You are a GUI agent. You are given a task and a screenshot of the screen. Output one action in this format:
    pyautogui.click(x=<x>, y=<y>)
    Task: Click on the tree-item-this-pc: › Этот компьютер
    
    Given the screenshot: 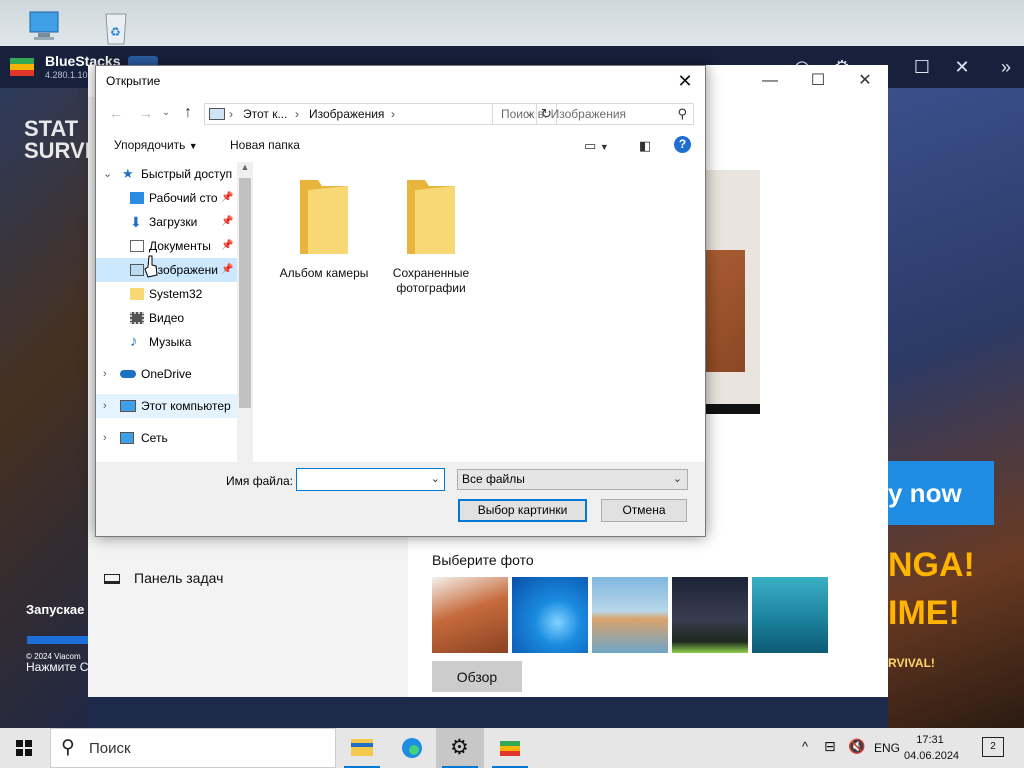 What is the action you would take?
    pyautogui.click(x=166, y=406)
    